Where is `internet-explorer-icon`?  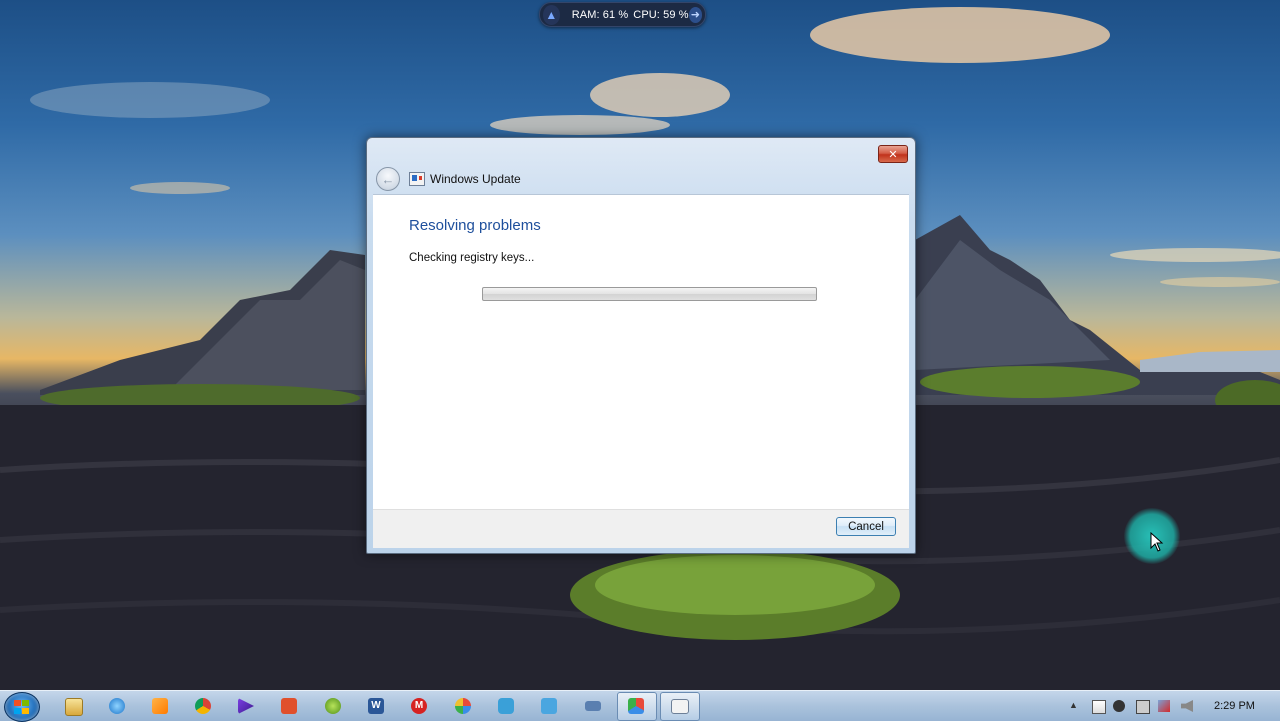
internet-explorer-icon is located at coordinates (117, 706).